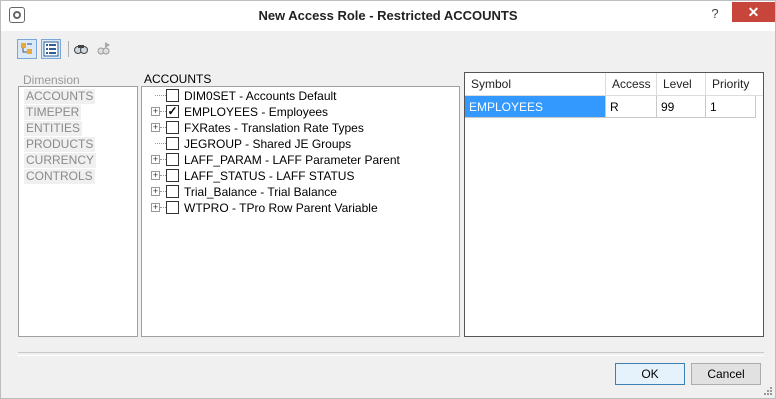 Image resolution: width=776 pixels, height=399 pixels. Describe the element at coordinates (51, 80) in the screenshot. I see `dimension-label: Dimension` at that location.